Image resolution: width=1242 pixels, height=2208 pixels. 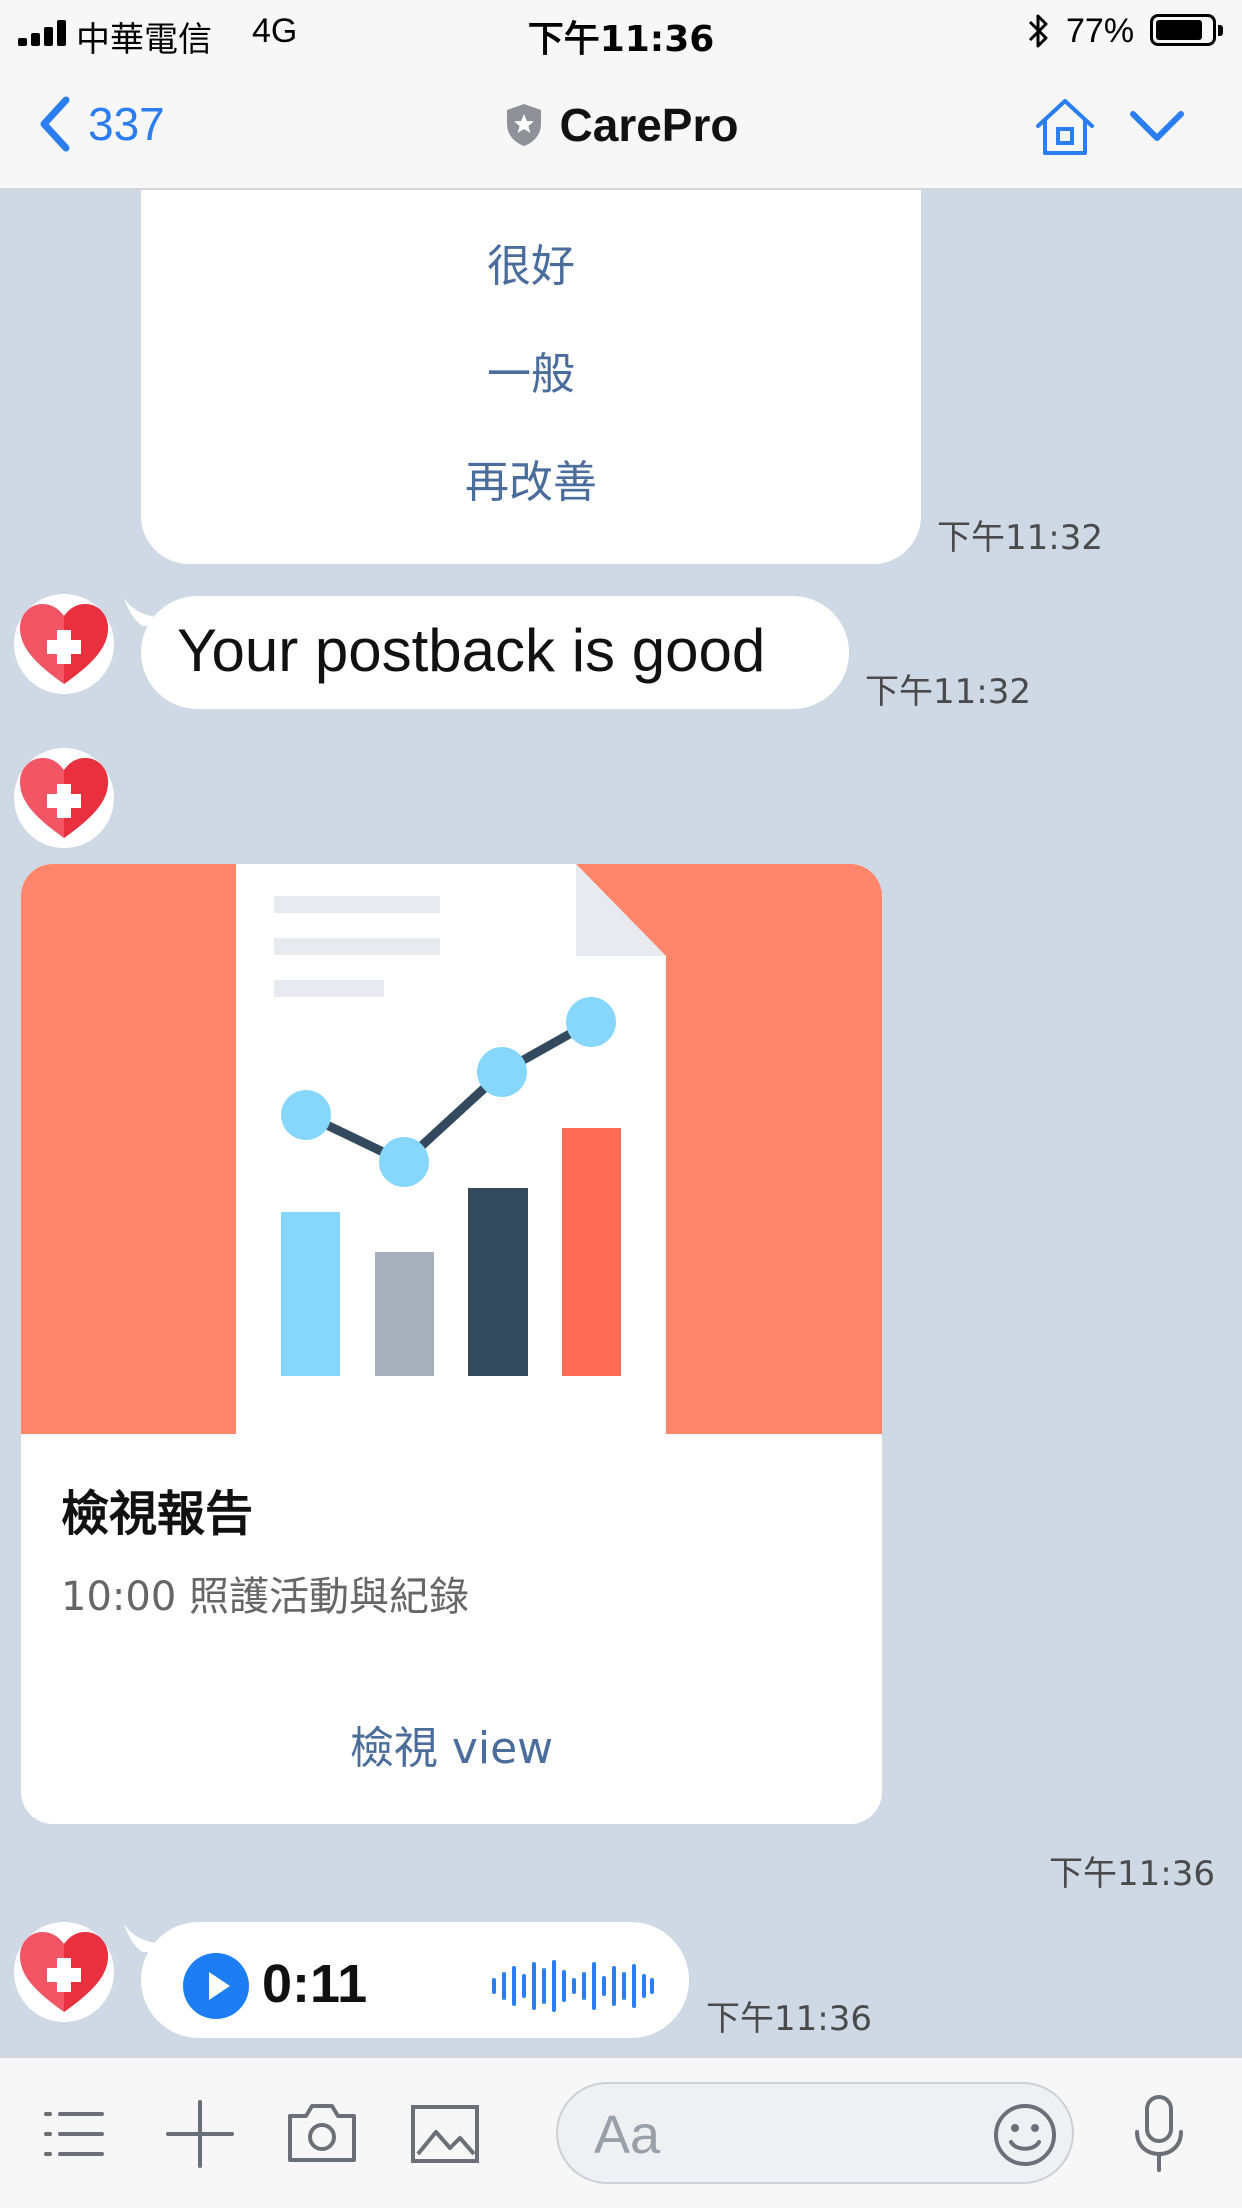 What do you see at coordinates (621, 39) in the screenshot?
I see `status-time: 下午11:36` at bounding box center [621, 39].